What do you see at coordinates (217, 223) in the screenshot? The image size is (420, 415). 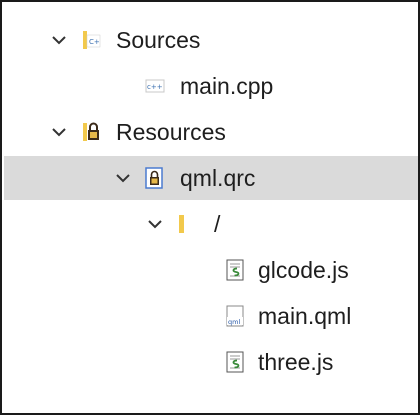 I see `tree-item-label: /` at bounding box center [217, 223].